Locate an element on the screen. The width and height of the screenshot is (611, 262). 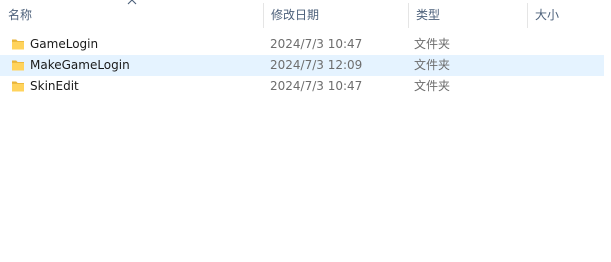
file-row: SkinEdit 2024/7/3 10:47 文件夹 is located at coordinates (302, 86).